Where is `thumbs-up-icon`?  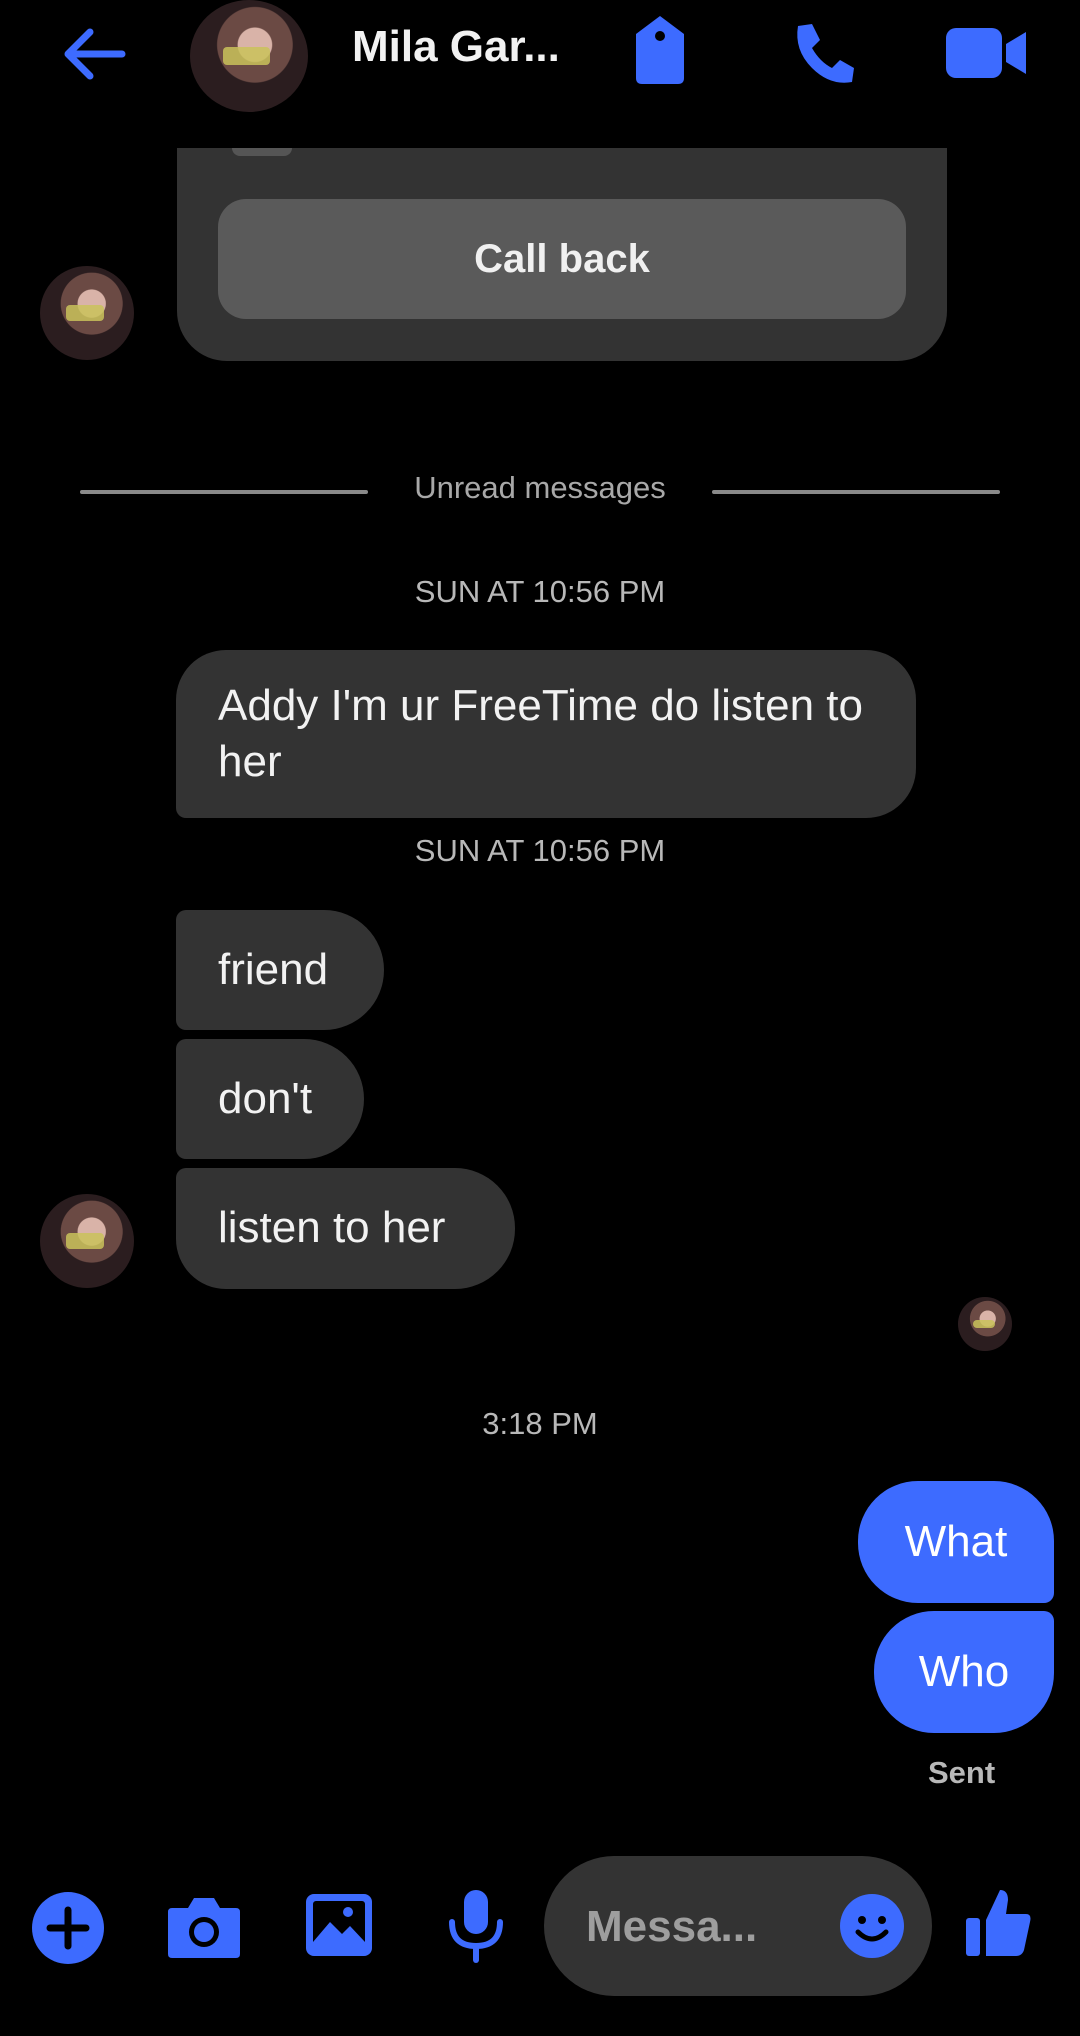
thumbs-up-icon is located at coordinates (999, 1922).